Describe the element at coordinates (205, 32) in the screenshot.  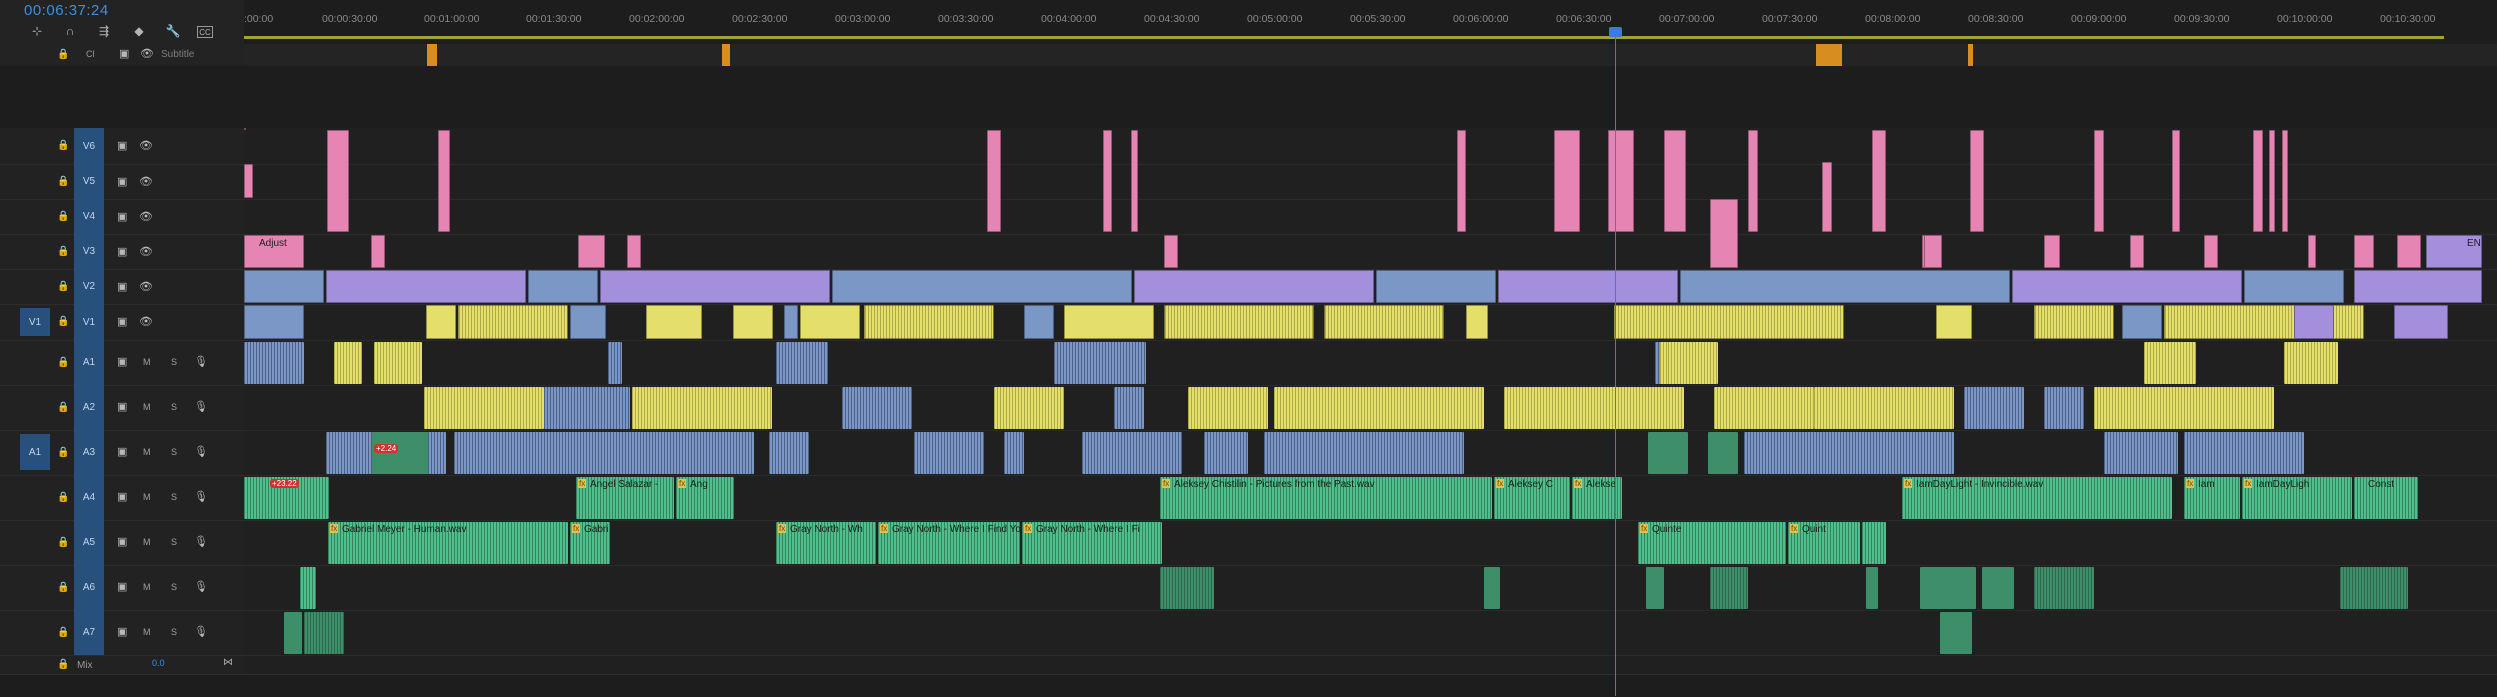
I see `captions-icon: CC` at that location.